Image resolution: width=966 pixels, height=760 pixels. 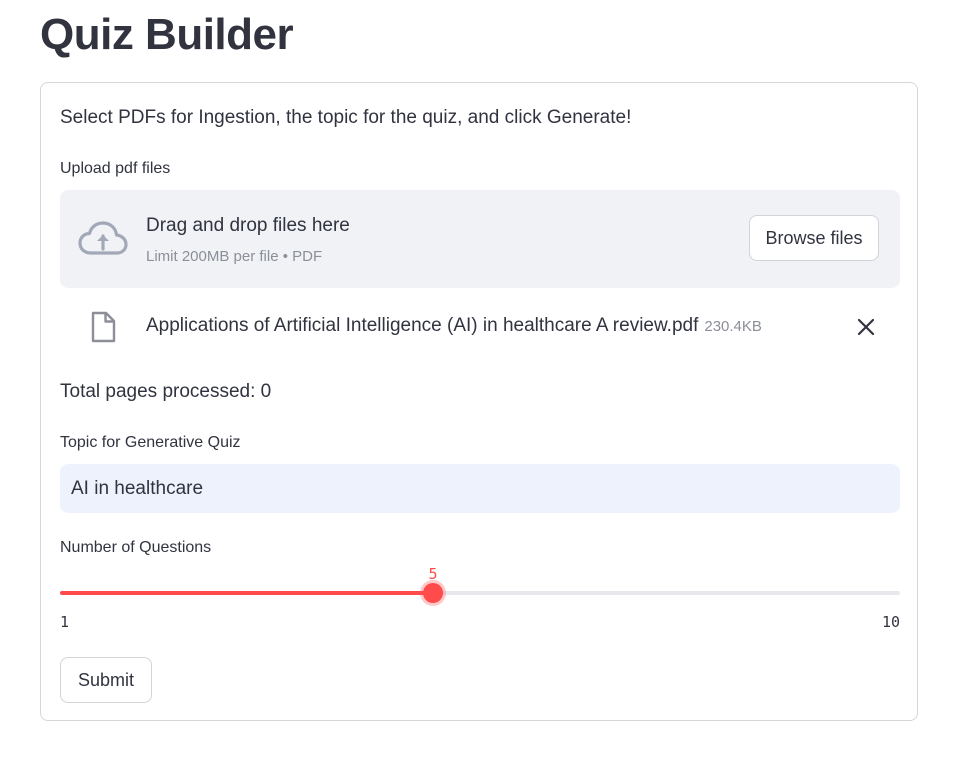 I want to click on cloud-upload-icon, so click(x=103, y=239).